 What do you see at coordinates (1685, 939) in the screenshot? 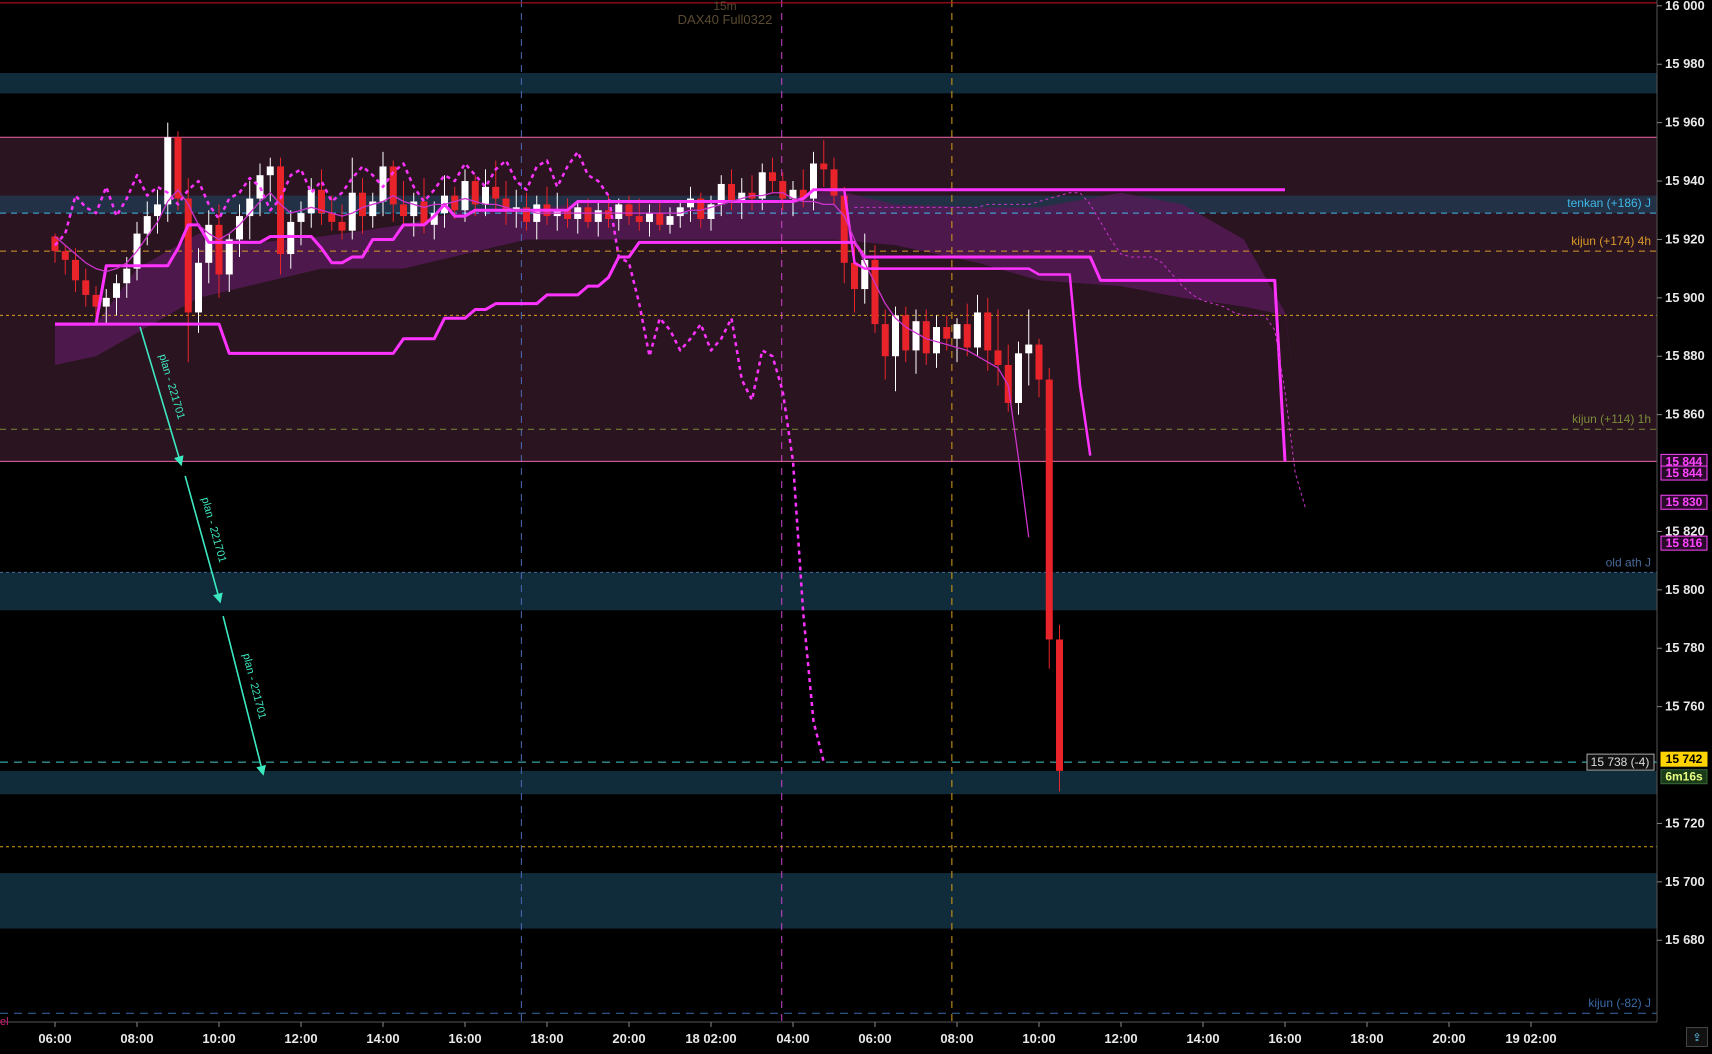
I see `price-tick-label: 15 680` at bounding box center [1685, 939].